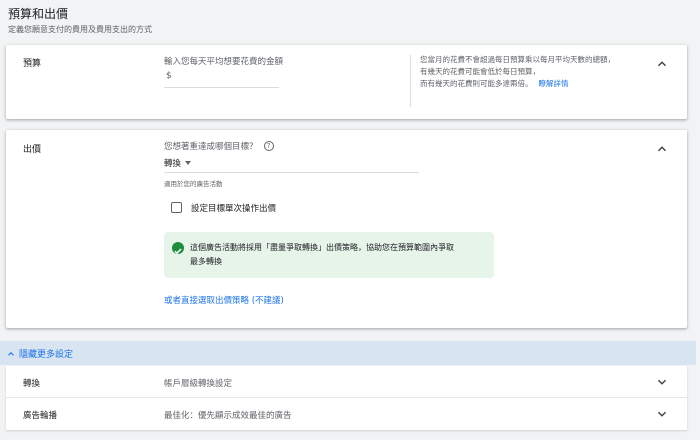  Describe the element at coordinates (169, 76) in the screenshot. I see `currency-symbol: $` at that location.